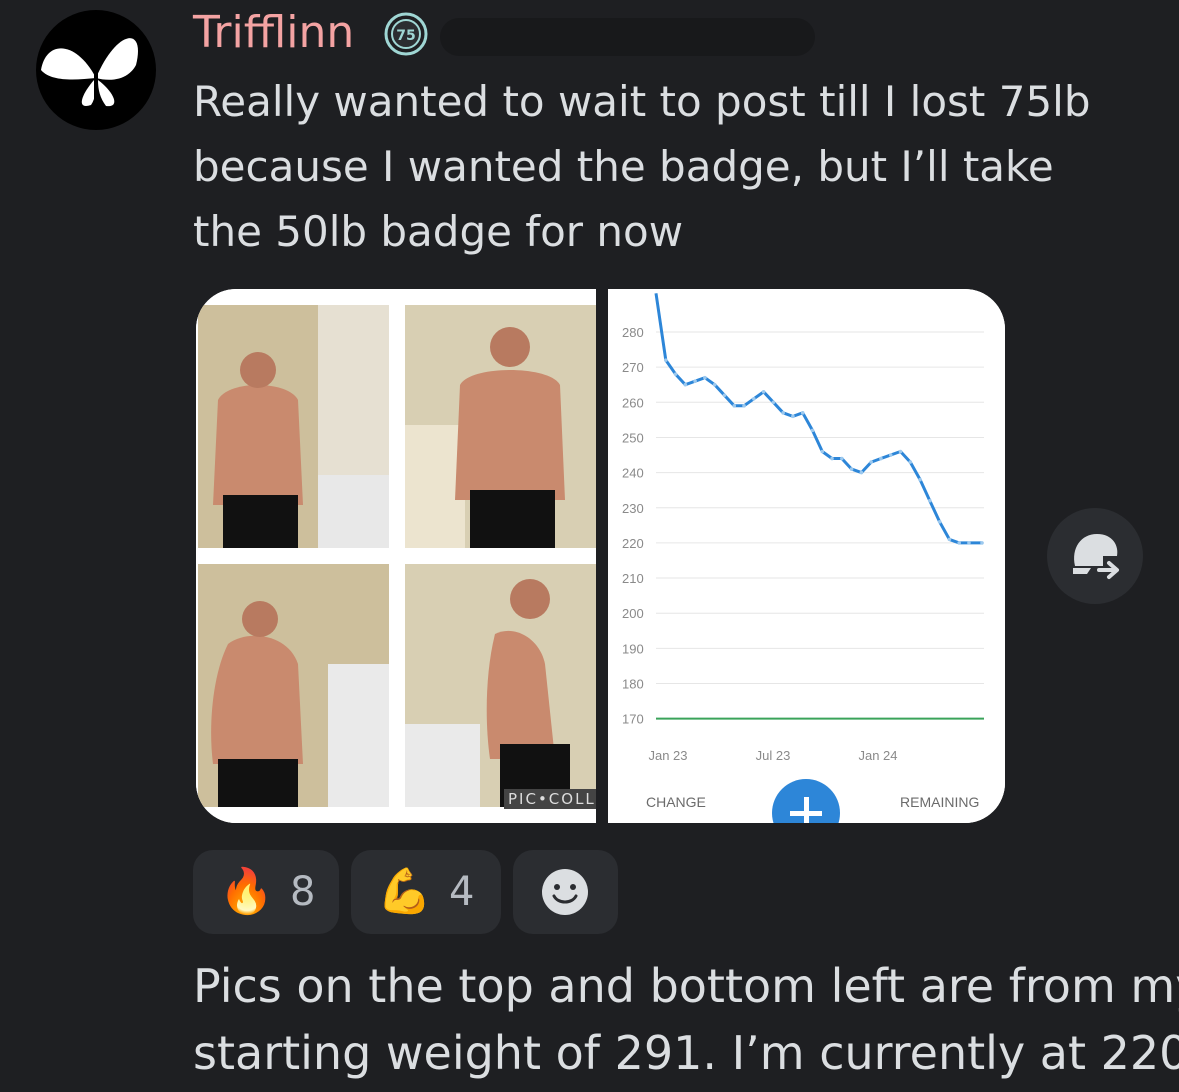 This screenshot has height=1092, width=1179. What do you see at coordinates (877, 755) in the screenshot?
I see `x-tick-label: Jan 24` at bounding box center [877, 755].